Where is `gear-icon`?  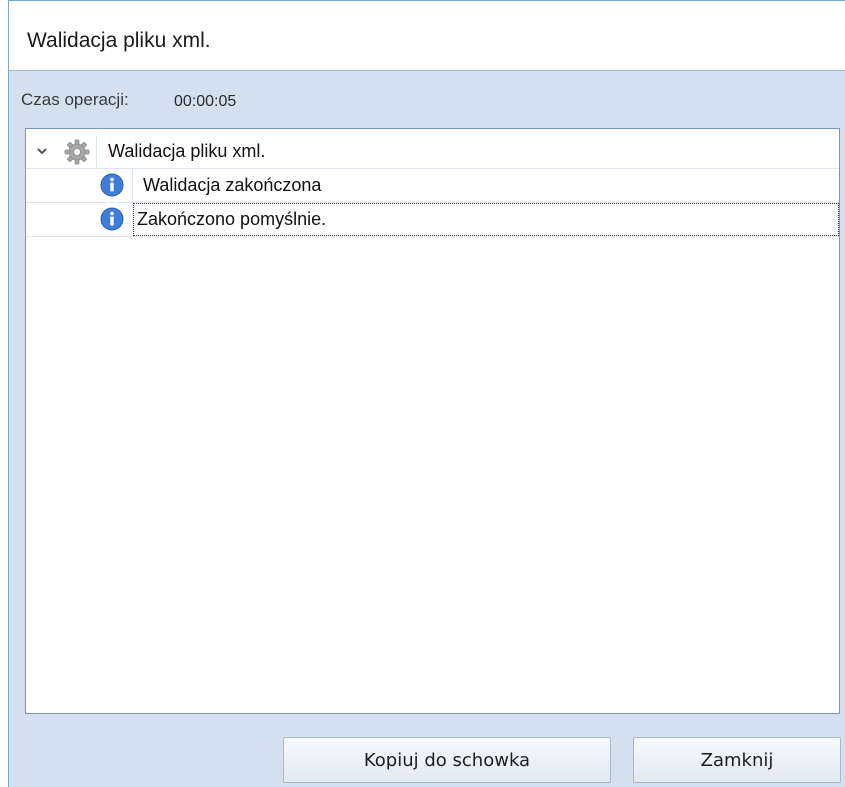
gear-icon is located at coordinates (77, 152).